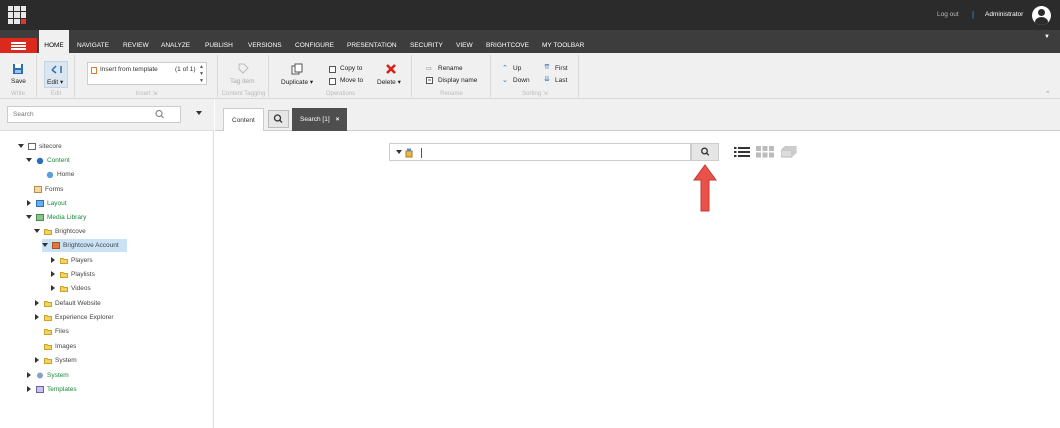 This screenshot has width=1060, height=428. I want to click on tree-node-default-website: Default Website, so click(94, 303).